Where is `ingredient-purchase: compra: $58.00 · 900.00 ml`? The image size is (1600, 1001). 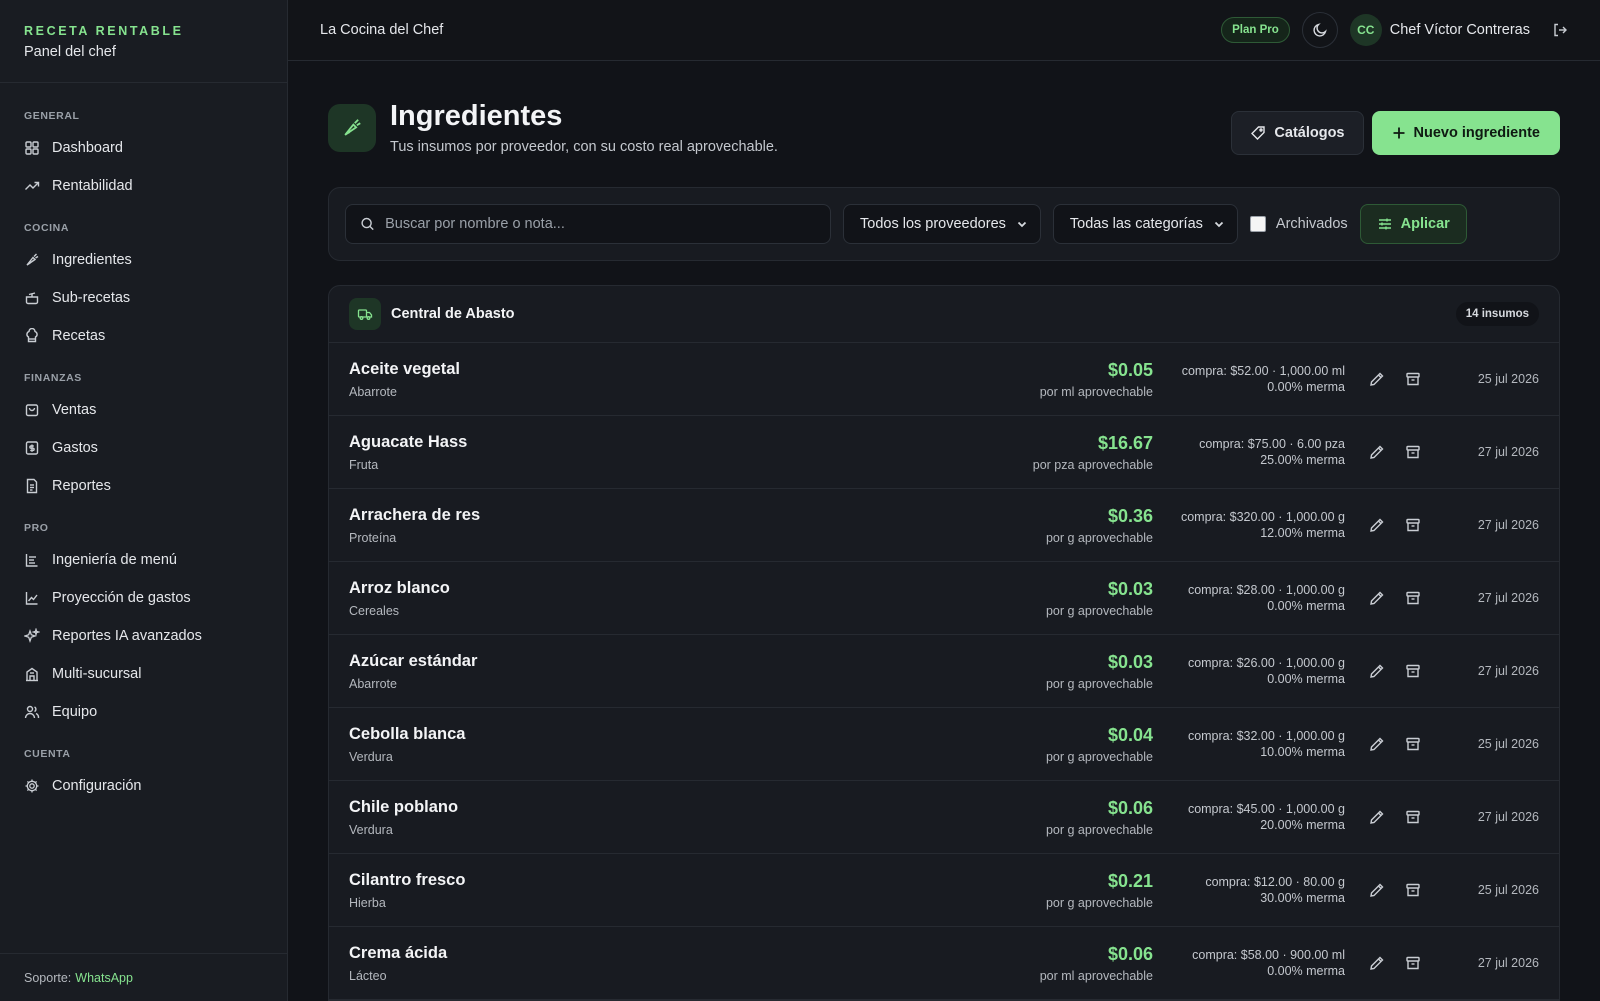 ingredient-purchase: compra: $58.00 · 900.00 ml is located at coordinates (1268, 955).